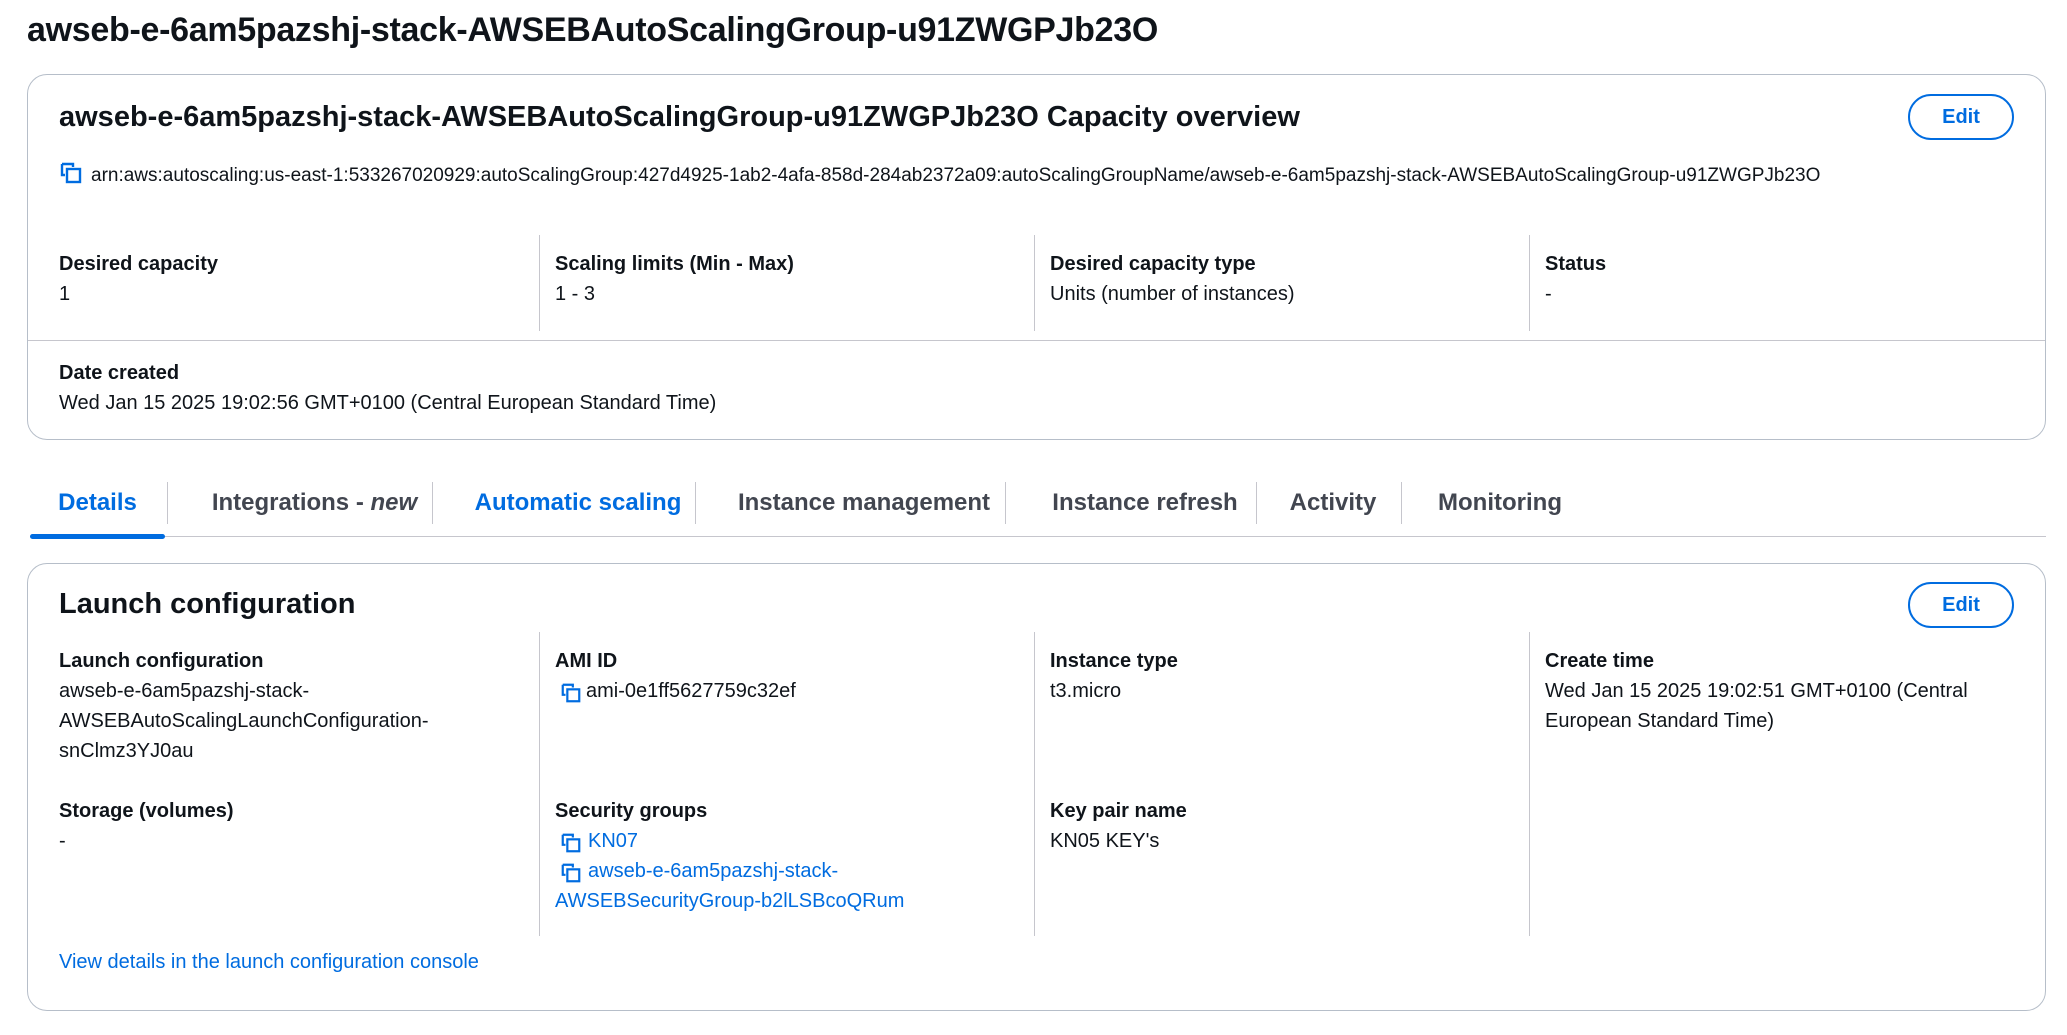 This screenshot has width=2067, height=1035. Describe the element at coordinates (779, 283) in the screenshot. I see `scaling-limits-field: Scaling limits (Min - Max) 1 - 3` at that location.